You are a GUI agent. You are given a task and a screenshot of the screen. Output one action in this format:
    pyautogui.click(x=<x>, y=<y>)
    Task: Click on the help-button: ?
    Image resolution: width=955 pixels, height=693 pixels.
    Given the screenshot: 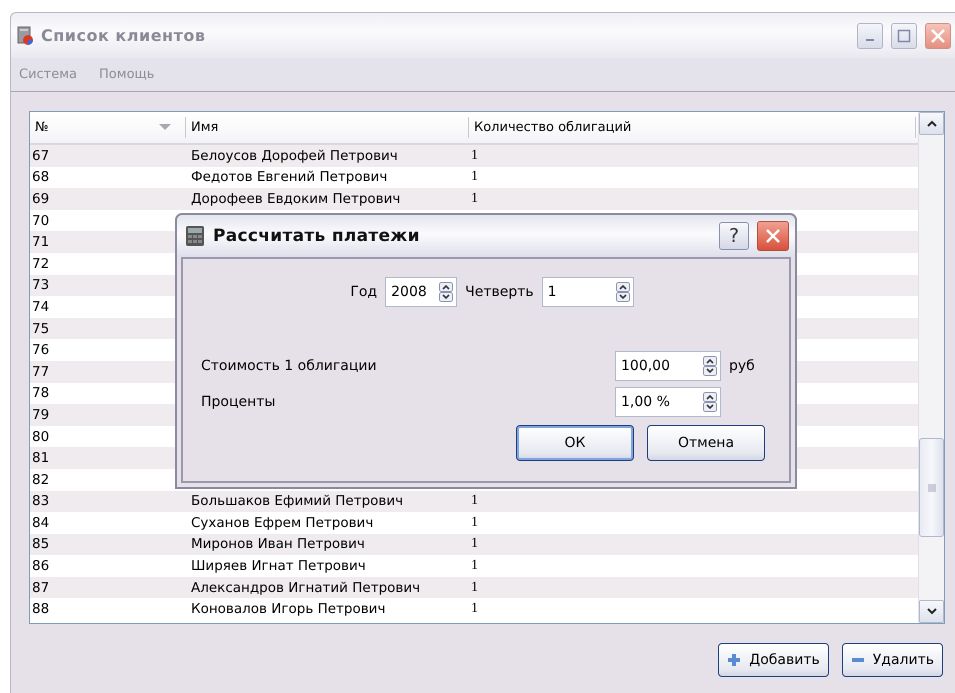 What is the action you would take?
    pyautogui.click(x=734, y=236)
    